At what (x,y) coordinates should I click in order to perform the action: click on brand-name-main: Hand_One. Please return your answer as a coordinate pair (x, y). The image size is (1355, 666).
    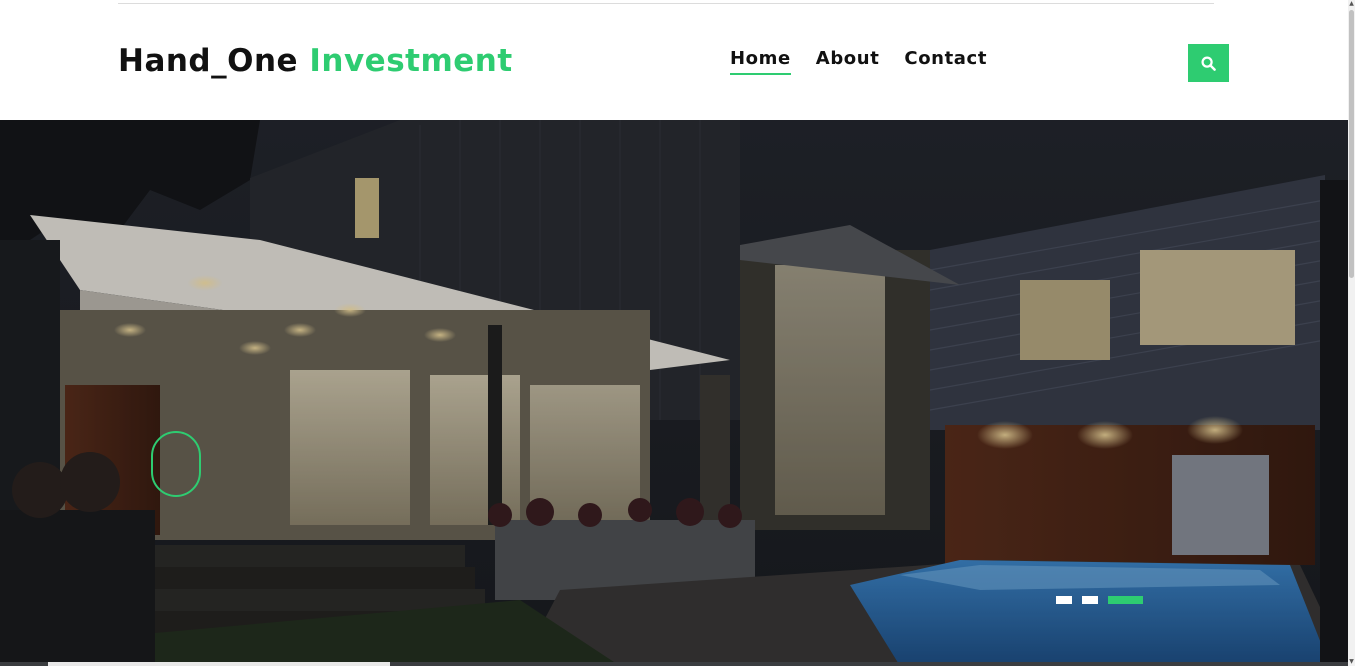
    Looking at the image, I should click on (208, 61).